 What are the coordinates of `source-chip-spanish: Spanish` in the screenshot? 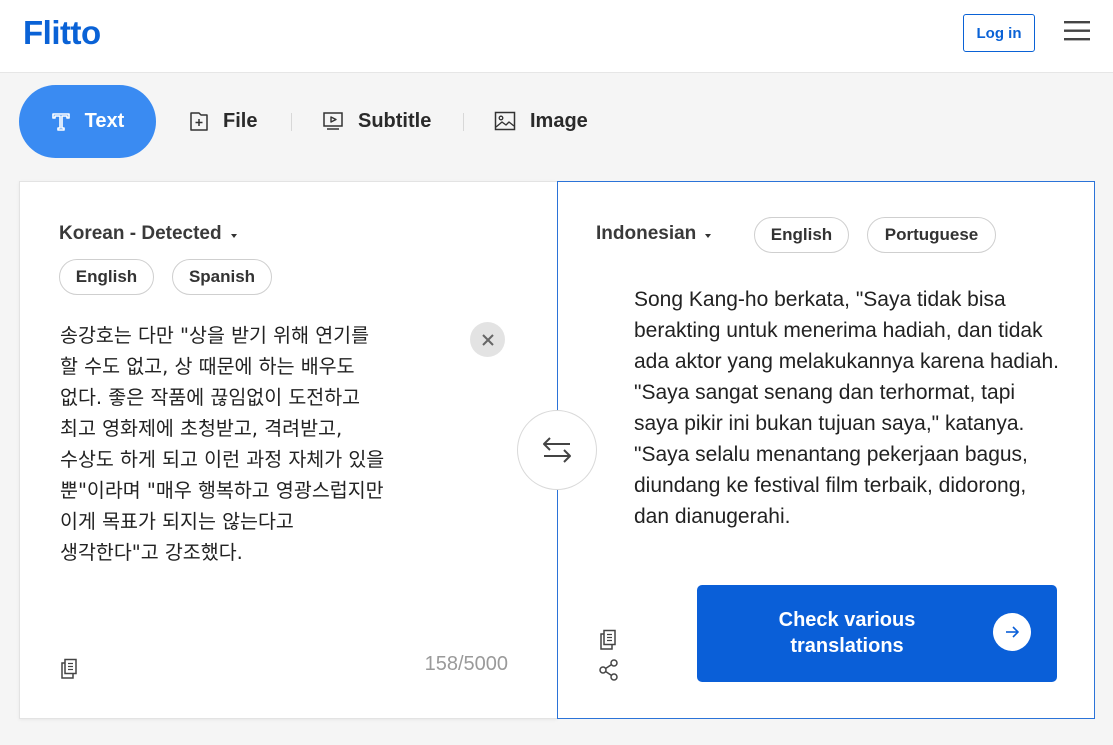 It's located at (222, 277).